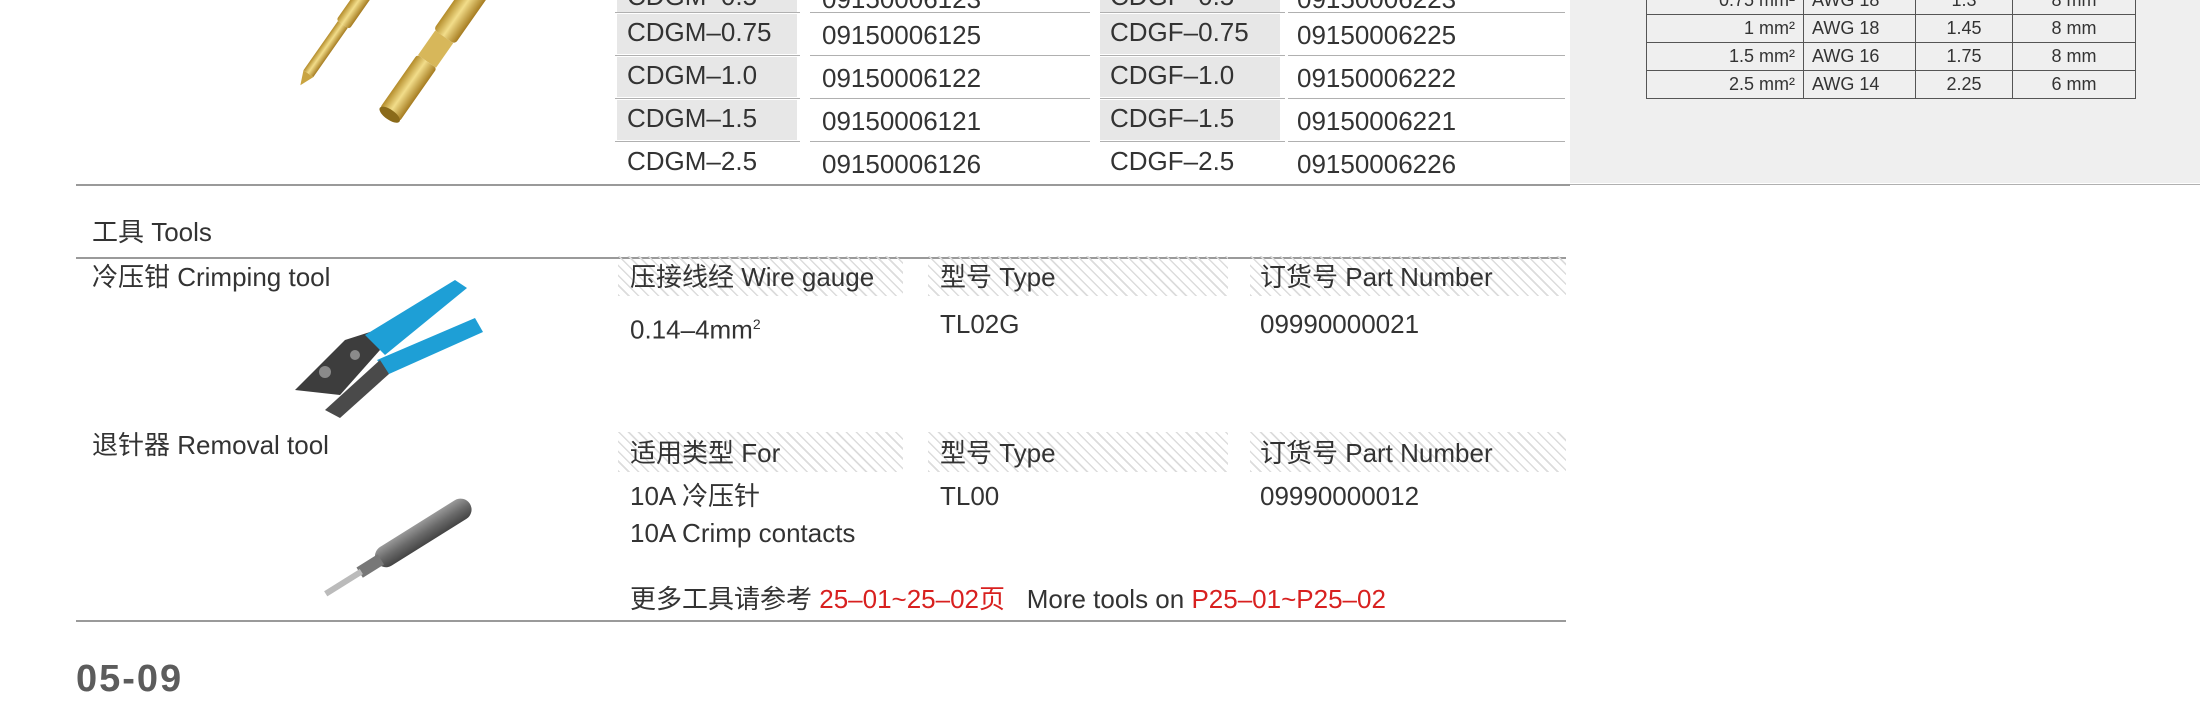  What do you see at coordinates (902, 121) in the screenshot?
I see `male-part-number: 09150006121` at bounding box center [902, 121].